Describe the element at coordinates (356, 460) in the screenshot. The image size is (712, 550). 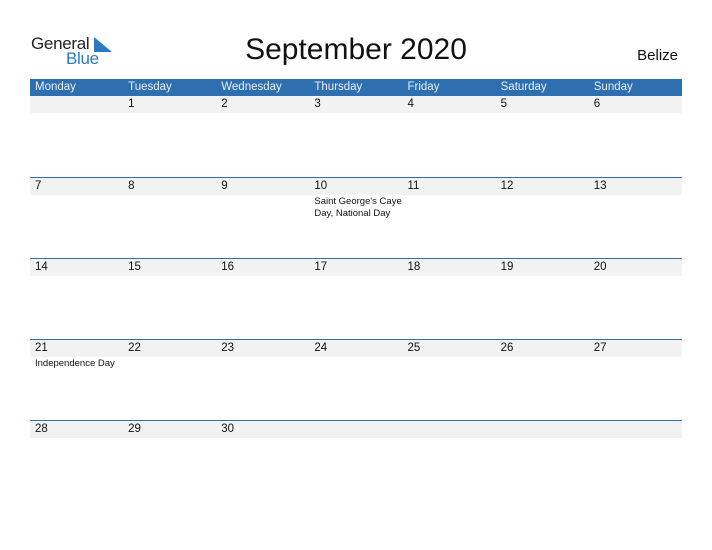
I see `week-row: 28 29 30` at that location.